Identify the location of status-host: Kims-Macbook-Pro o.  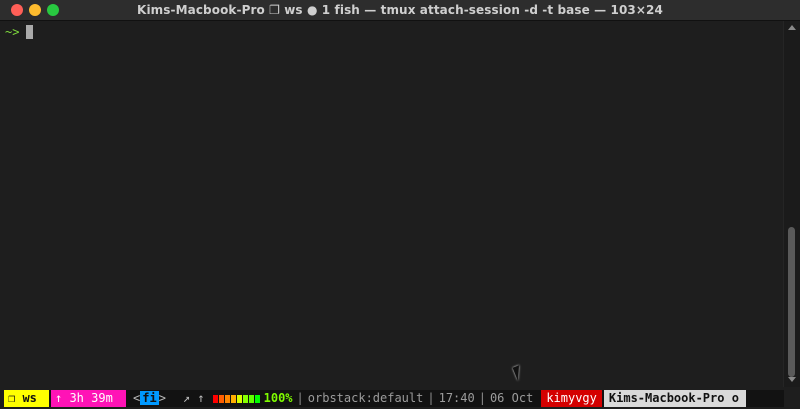
(674, 398).